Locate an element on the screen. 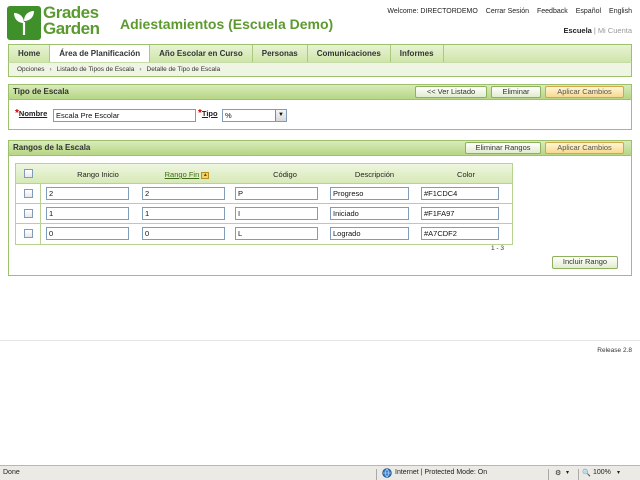  eliminar-button: Eliminar is located at coordinates (516, 92).